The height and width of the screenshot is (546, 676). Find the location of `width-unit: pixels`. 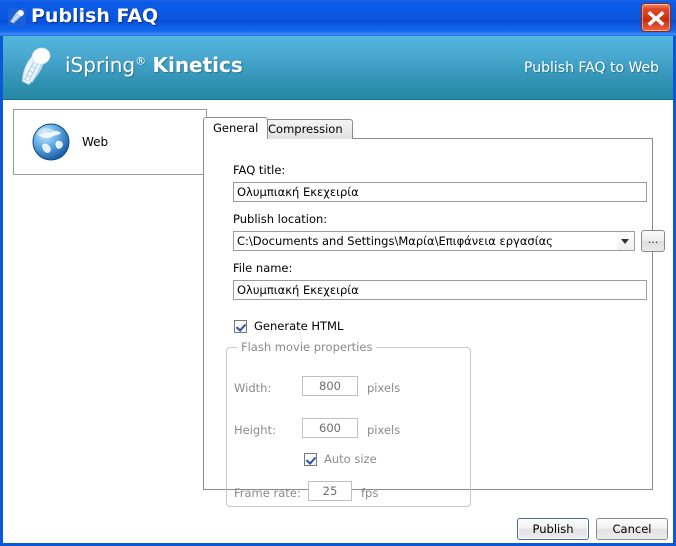

width-unit: pixels is located at coordinates (384, 388).